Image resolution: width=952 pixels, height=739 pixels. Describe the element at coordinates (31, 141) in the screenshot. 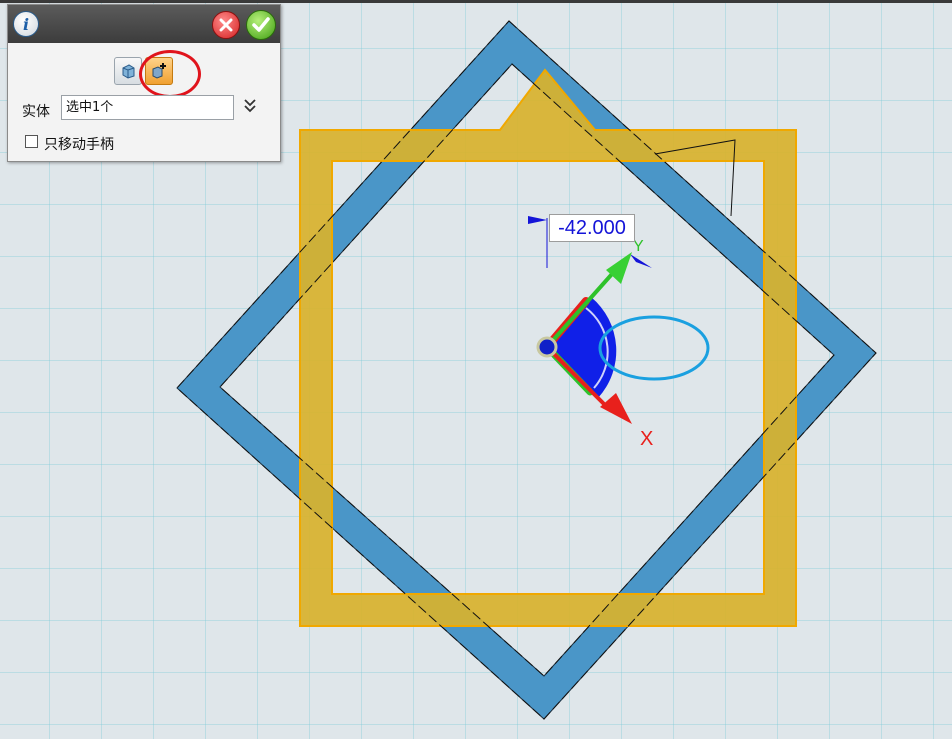

I see `move-handle-only-checkbox` at that location.